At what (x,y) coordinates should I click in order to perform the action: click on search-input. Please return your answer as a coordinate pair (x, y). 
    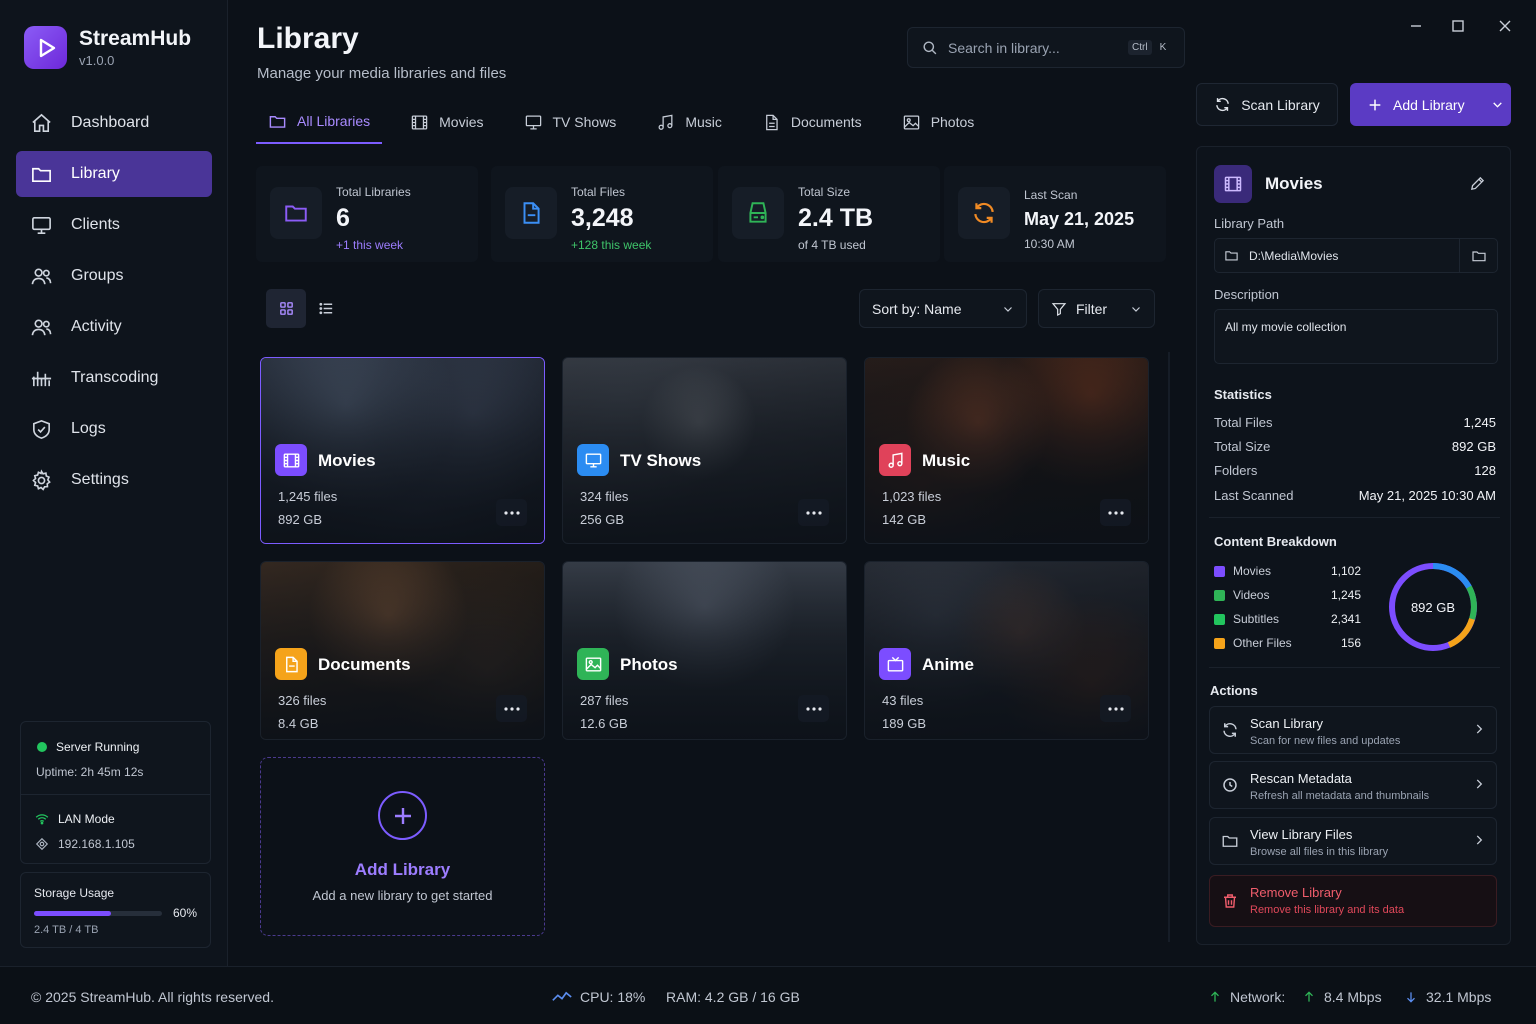
    Looking at the image, I should click on (1033, 47).